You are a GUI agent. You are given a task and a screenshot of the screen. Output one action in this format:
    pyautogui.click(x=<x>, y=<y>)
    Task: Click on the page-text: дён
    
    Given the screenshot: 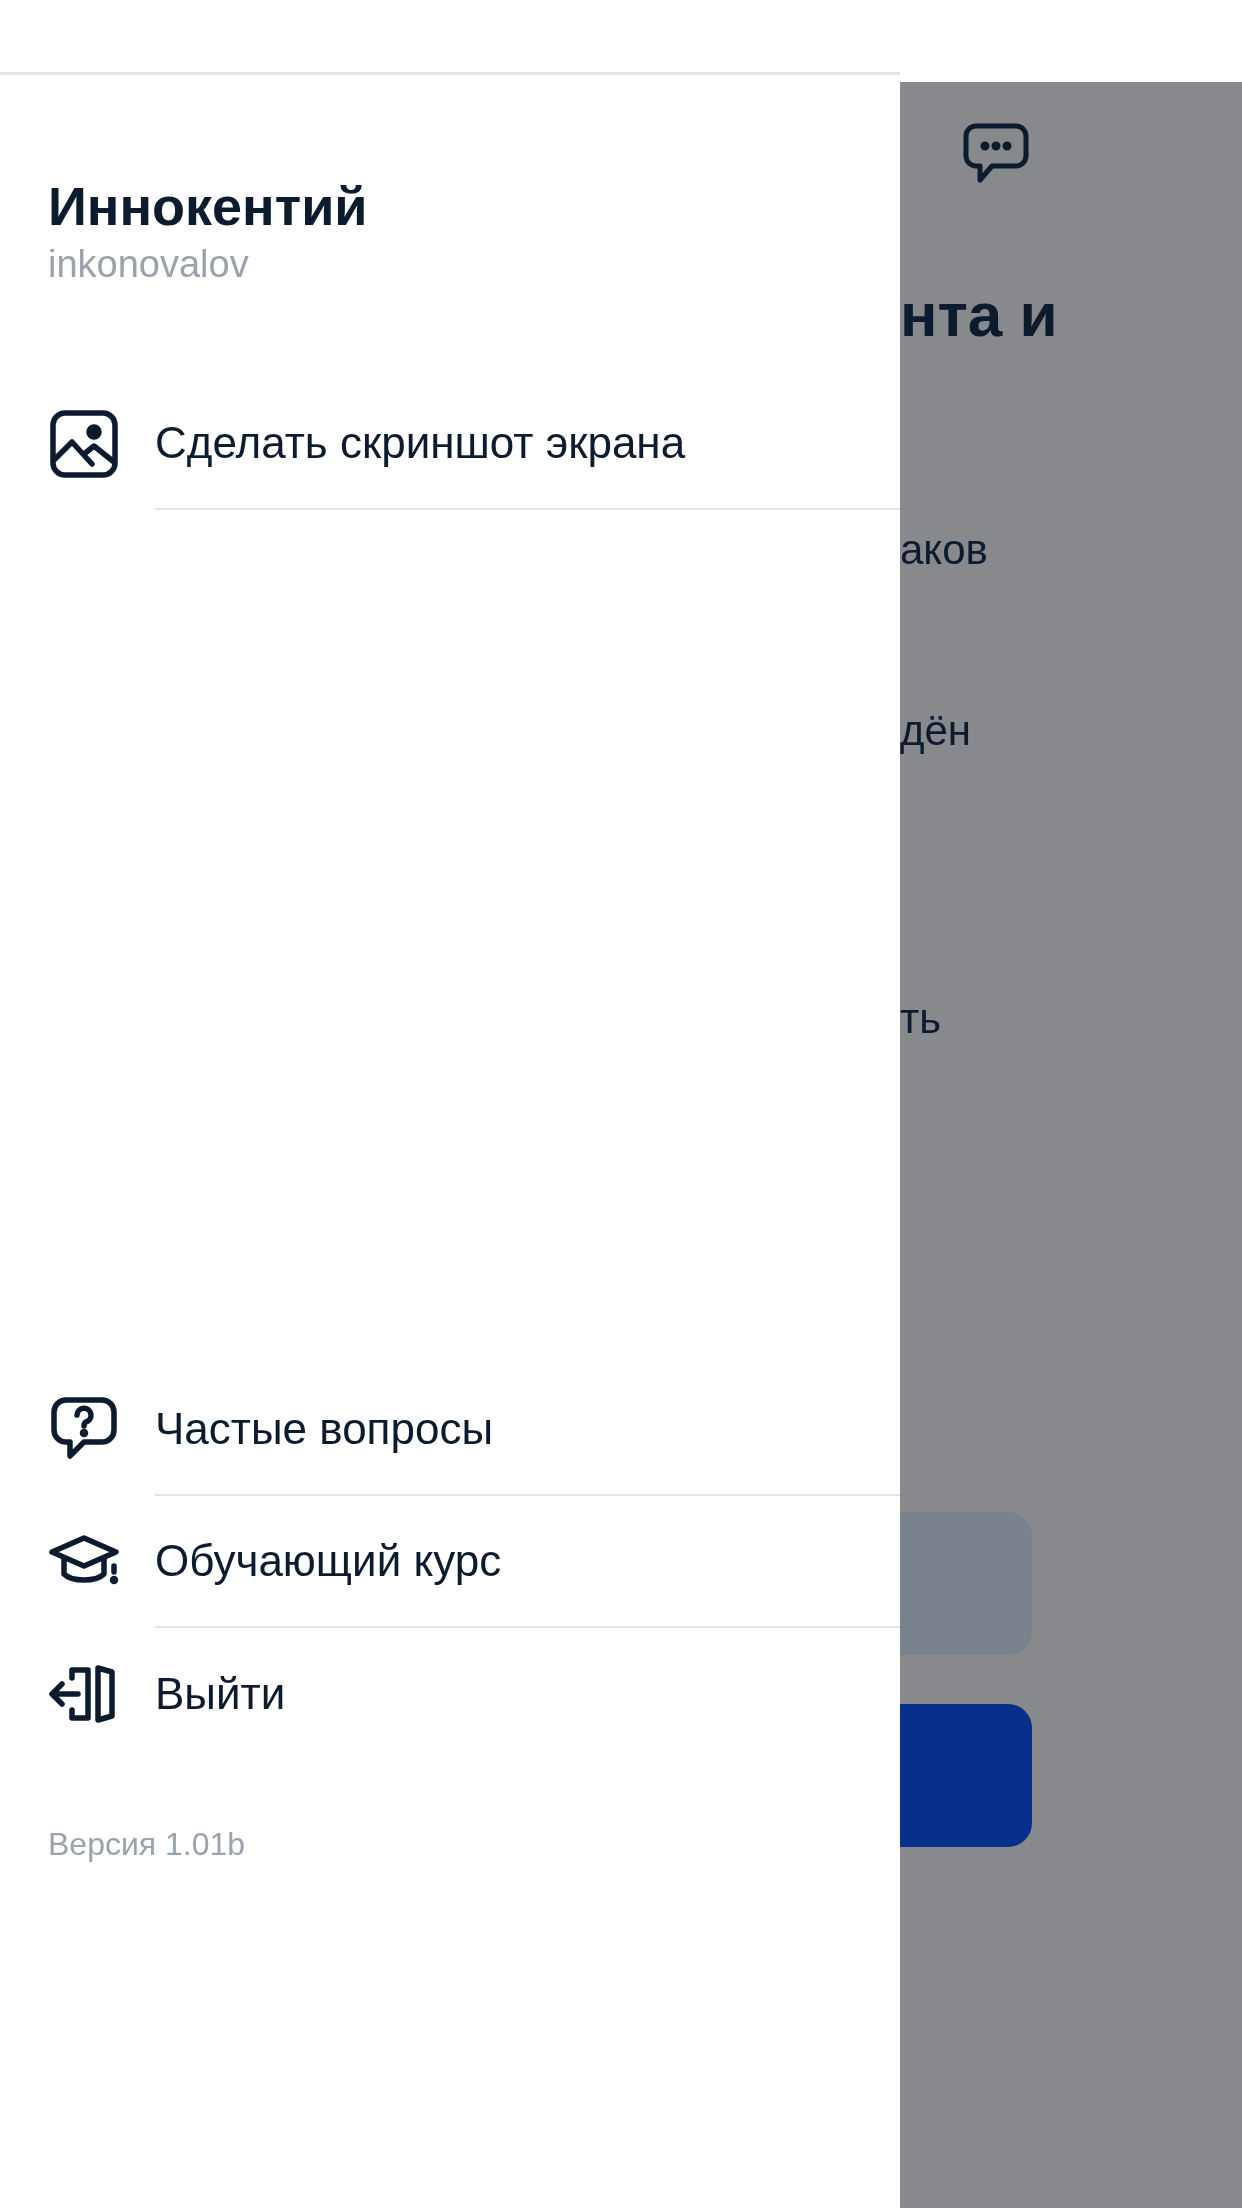 What is the action you would take?
    pyautogui.click(x=936, y=731)
    